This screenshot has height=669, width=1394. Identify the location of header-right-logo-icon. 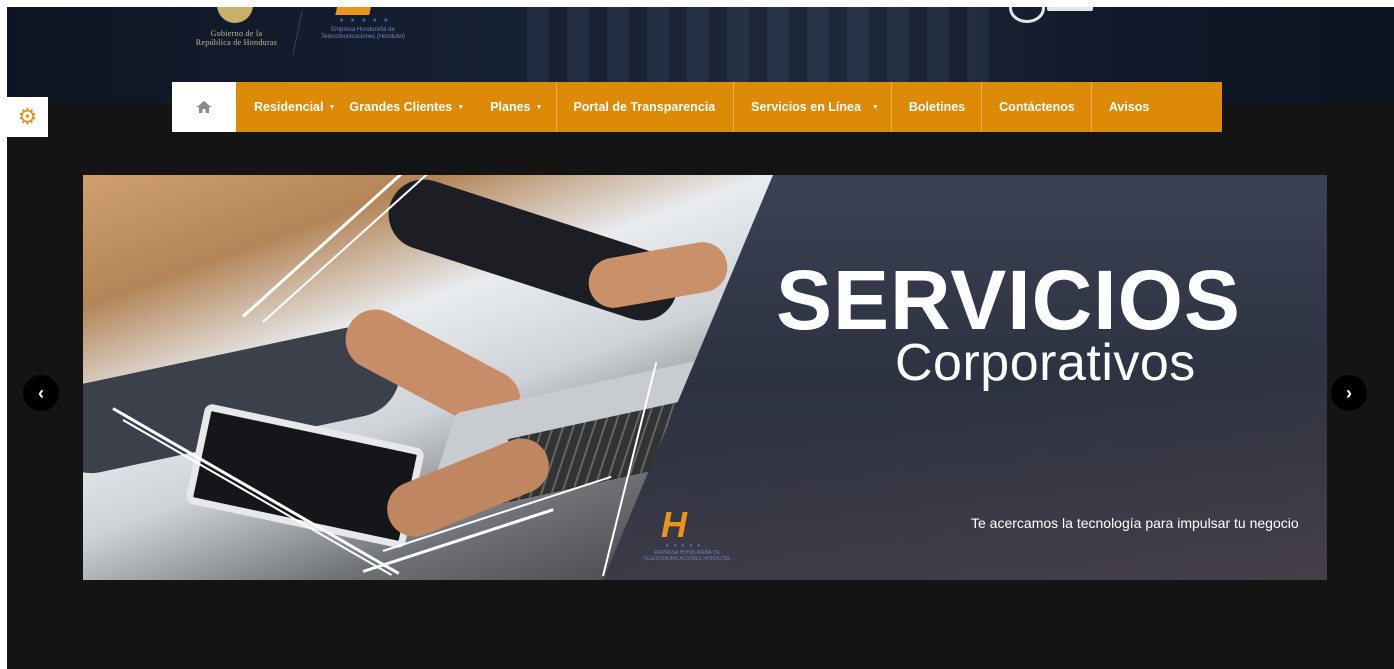
(1027, 15).